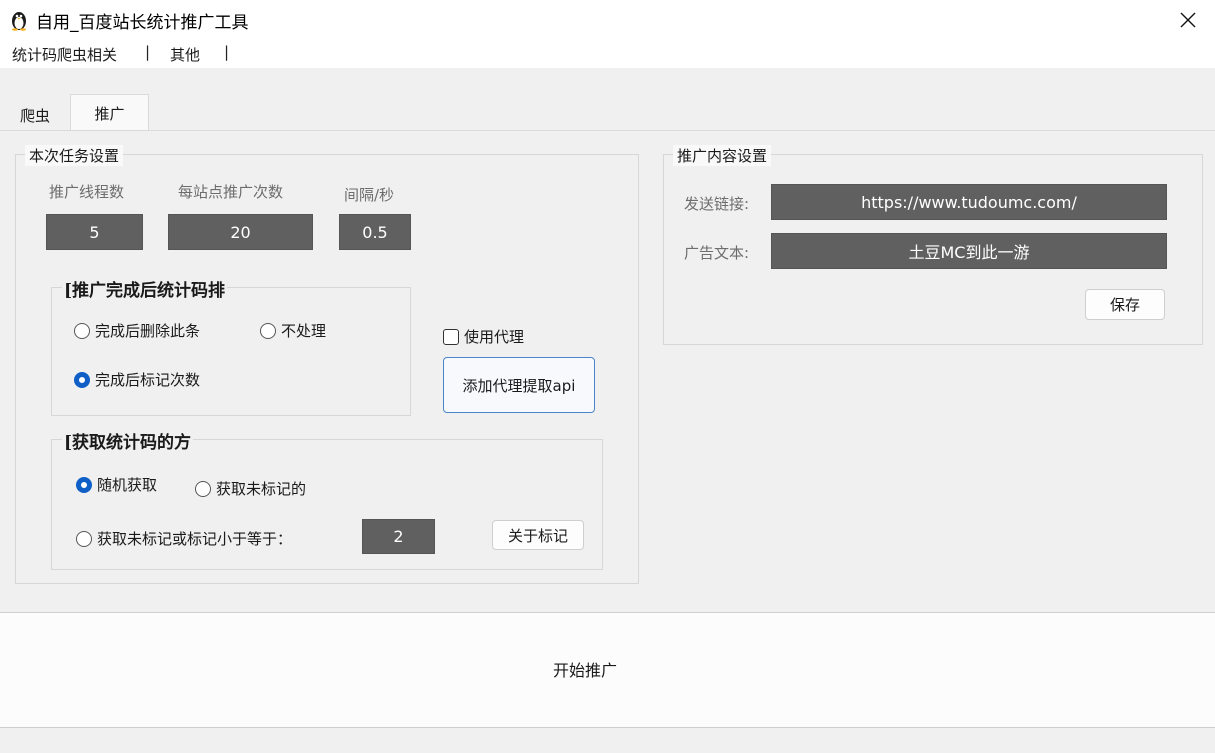 The width and height of the screenshot is (1215, 753). I want to click on radio-no-action: 不处理, so click(293, 330).